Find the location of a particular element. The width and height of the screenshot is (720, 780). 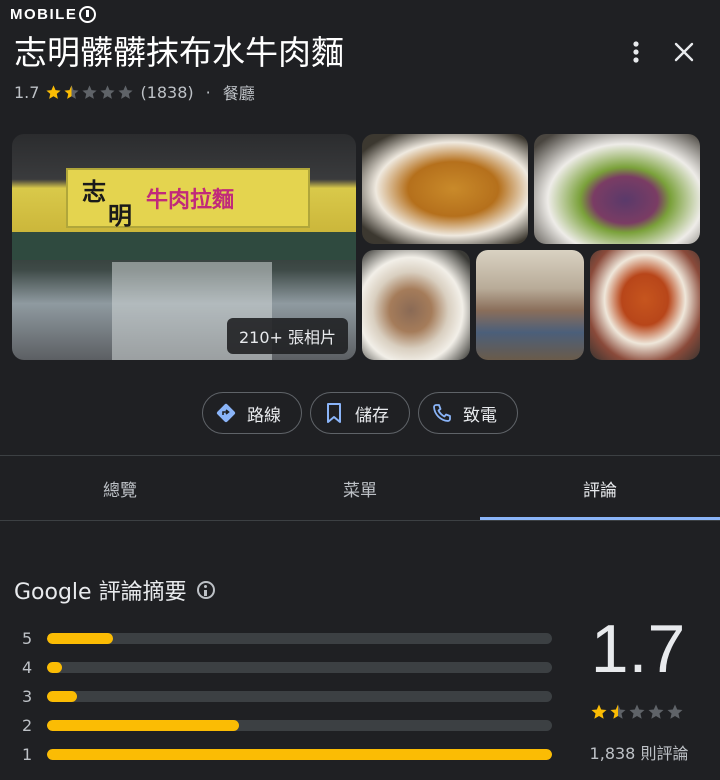

divider-tabs is located at coordinates (360, 520).